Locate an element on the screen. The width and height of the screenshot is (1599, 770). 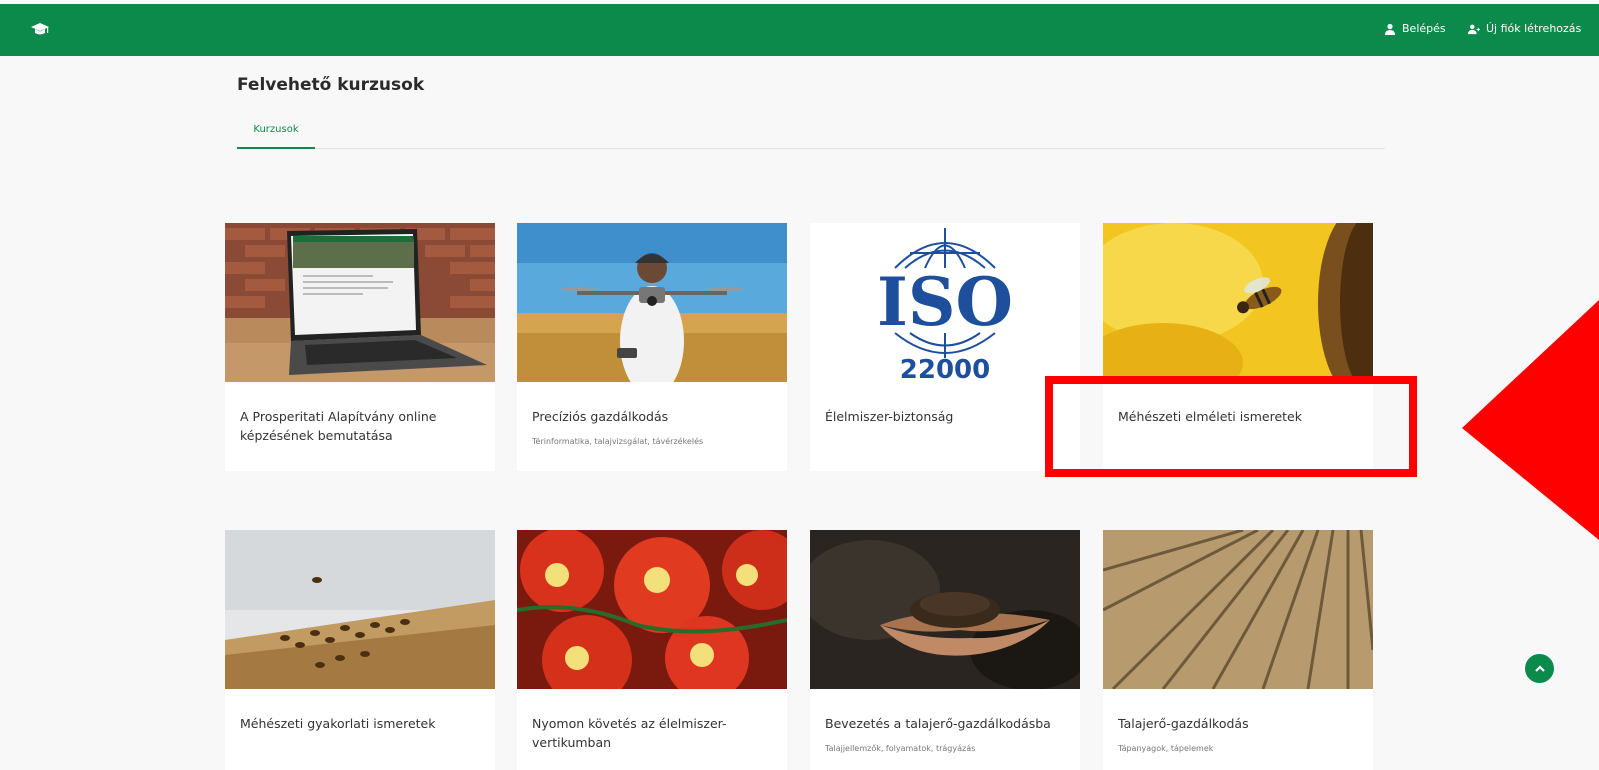
register-label: Új fiók létrehozás is located at coordinates (1534, 28).